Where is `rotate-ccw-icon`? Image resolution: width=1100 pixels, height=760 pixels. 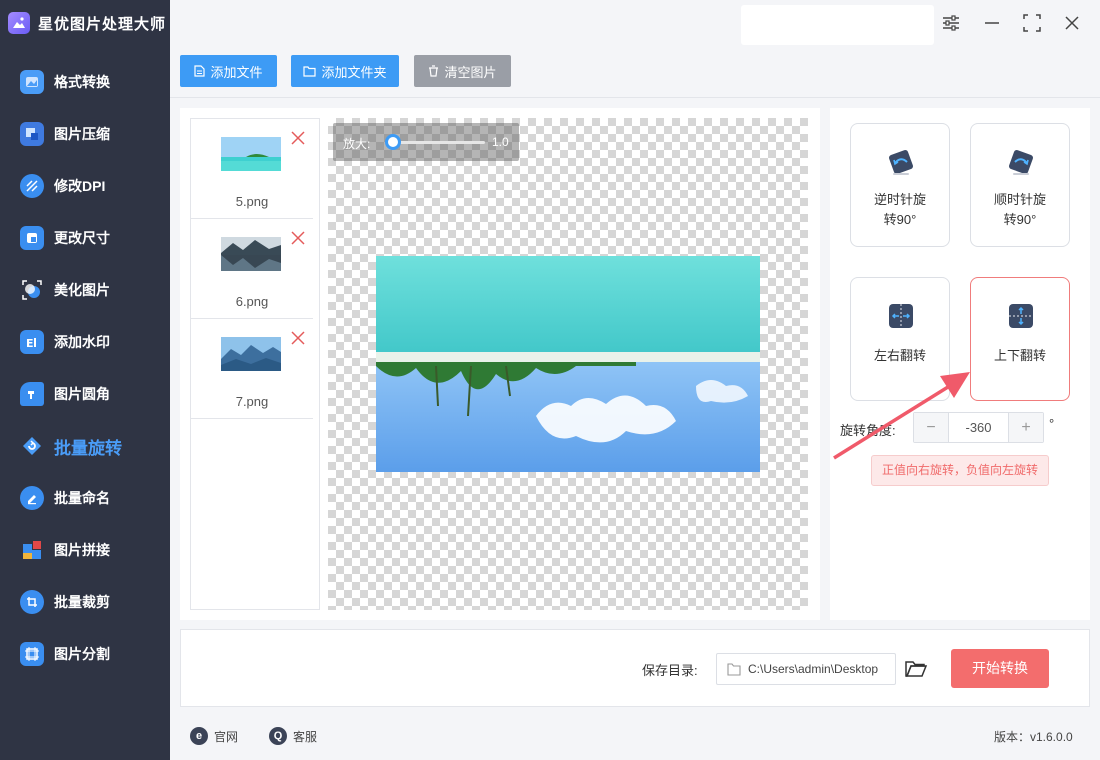 rotate-ccw-icon is located at coordinates (901, 162).